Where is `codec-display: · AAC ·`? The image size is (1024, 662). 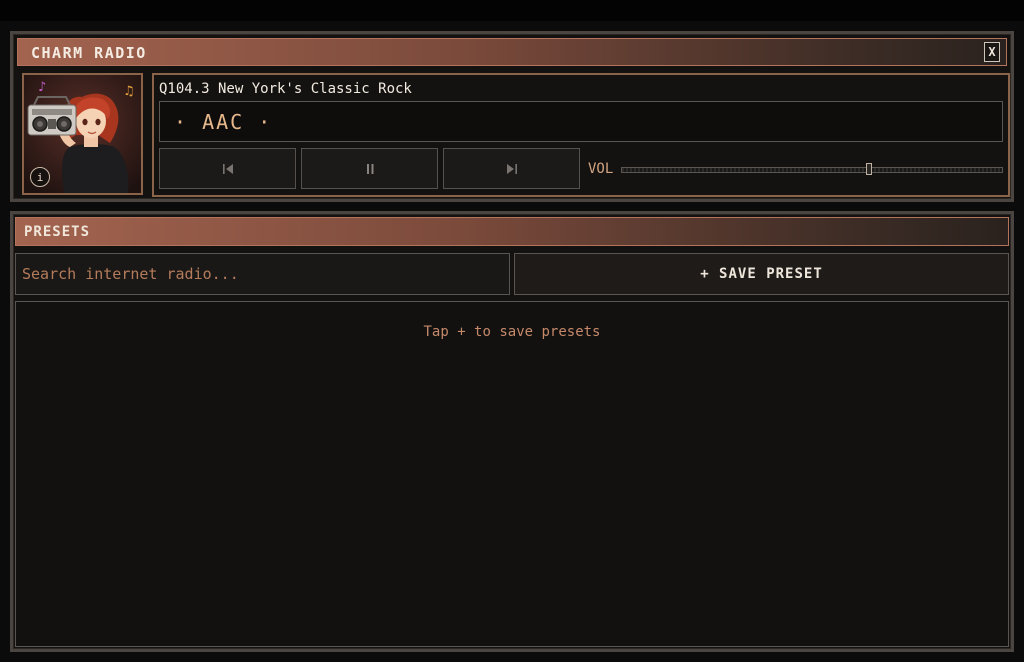 codec-display: · AAC · is located at coordinates (581, 121).